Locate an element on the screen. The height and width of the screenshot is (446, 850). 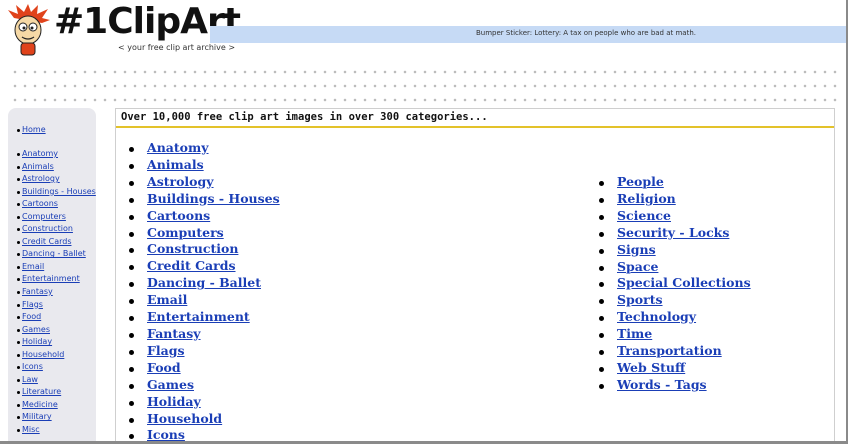
category-link: Science is located at coordinates (644, 215).